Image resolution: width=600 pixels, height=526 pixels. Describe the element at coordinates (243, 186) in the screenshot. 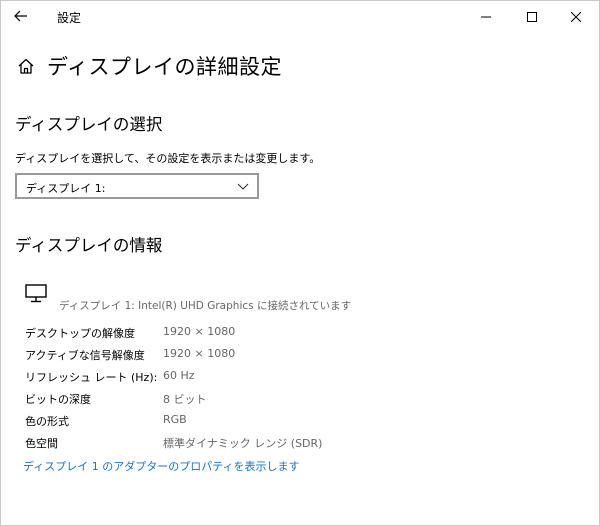

I see `chevron-down-icon` at that location.